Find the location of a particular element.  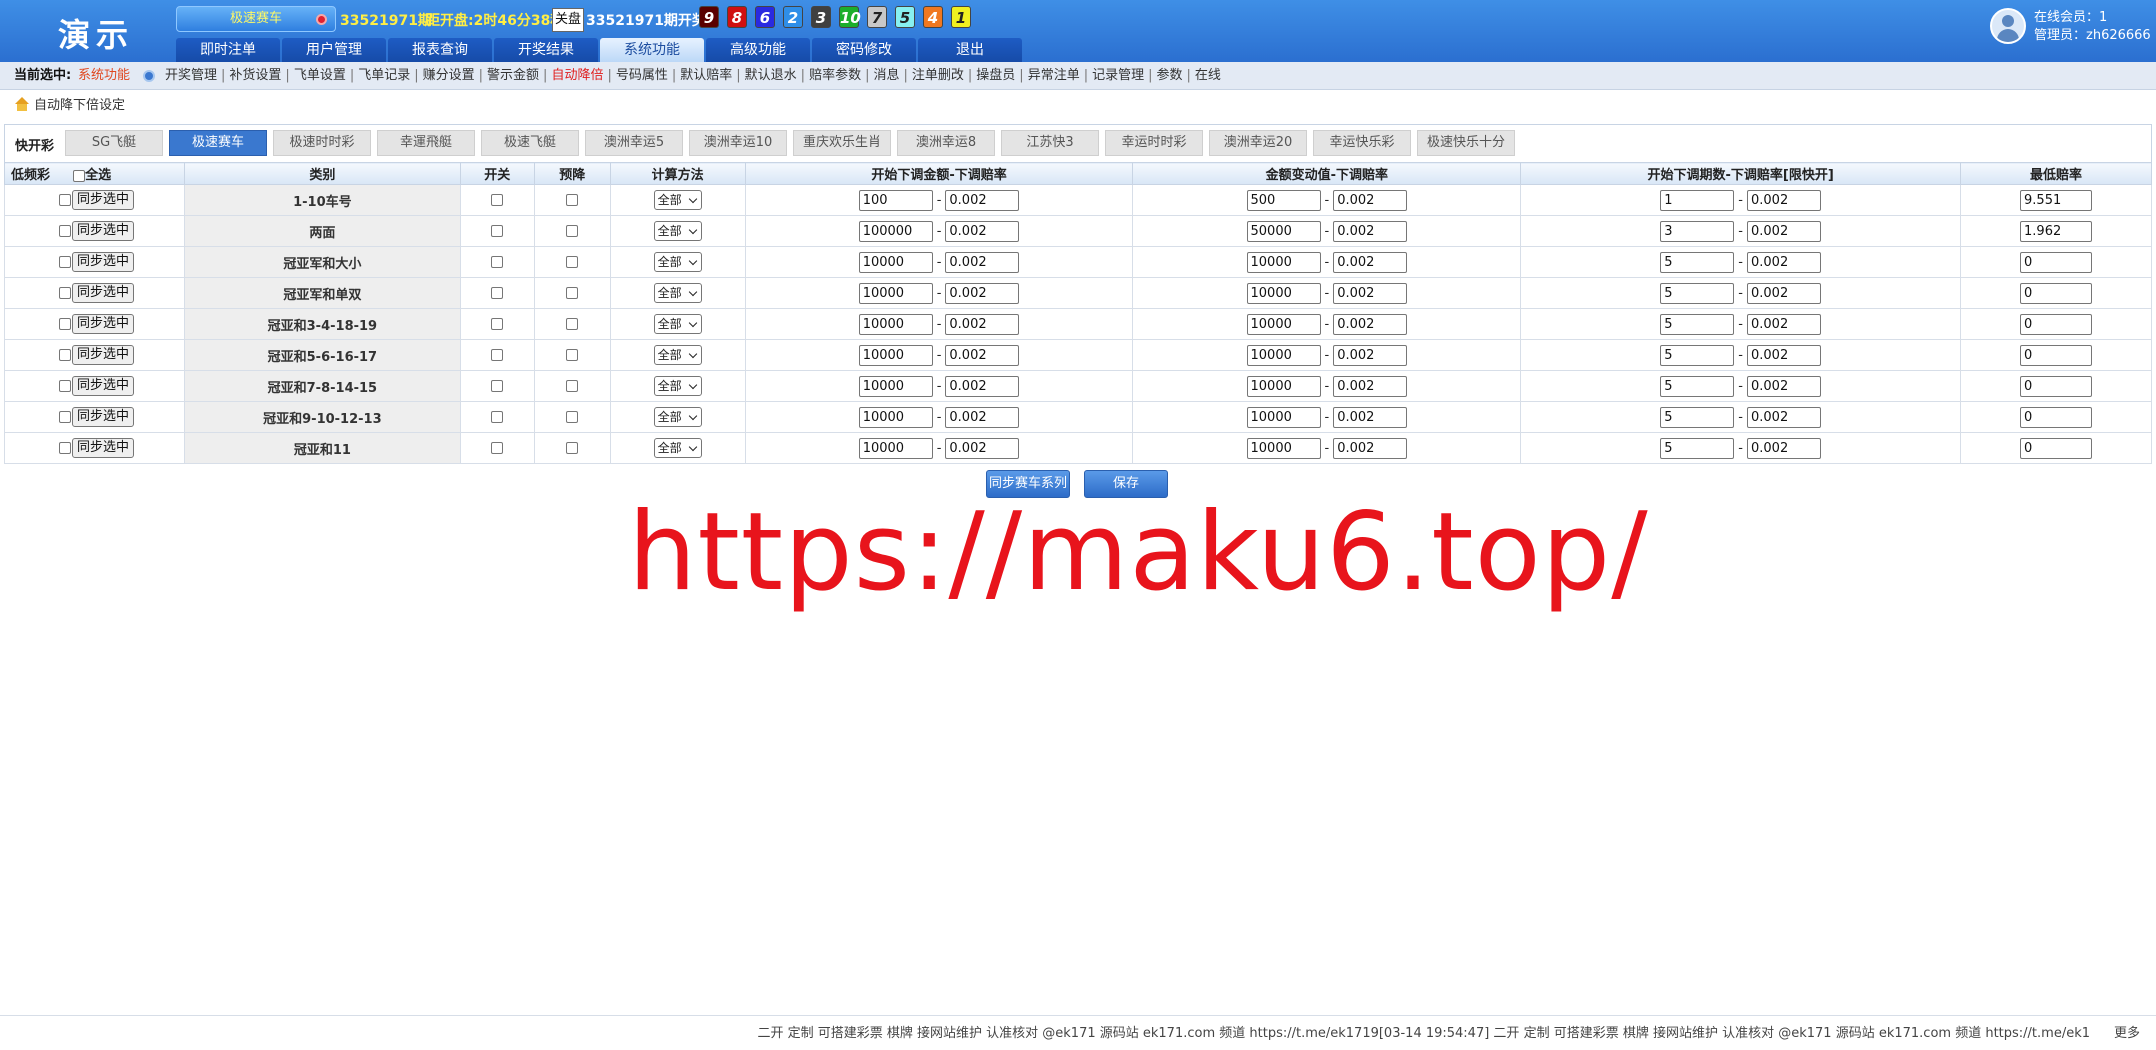

lottery-tab: 极速赛车 is located at coordinates (218, 143).